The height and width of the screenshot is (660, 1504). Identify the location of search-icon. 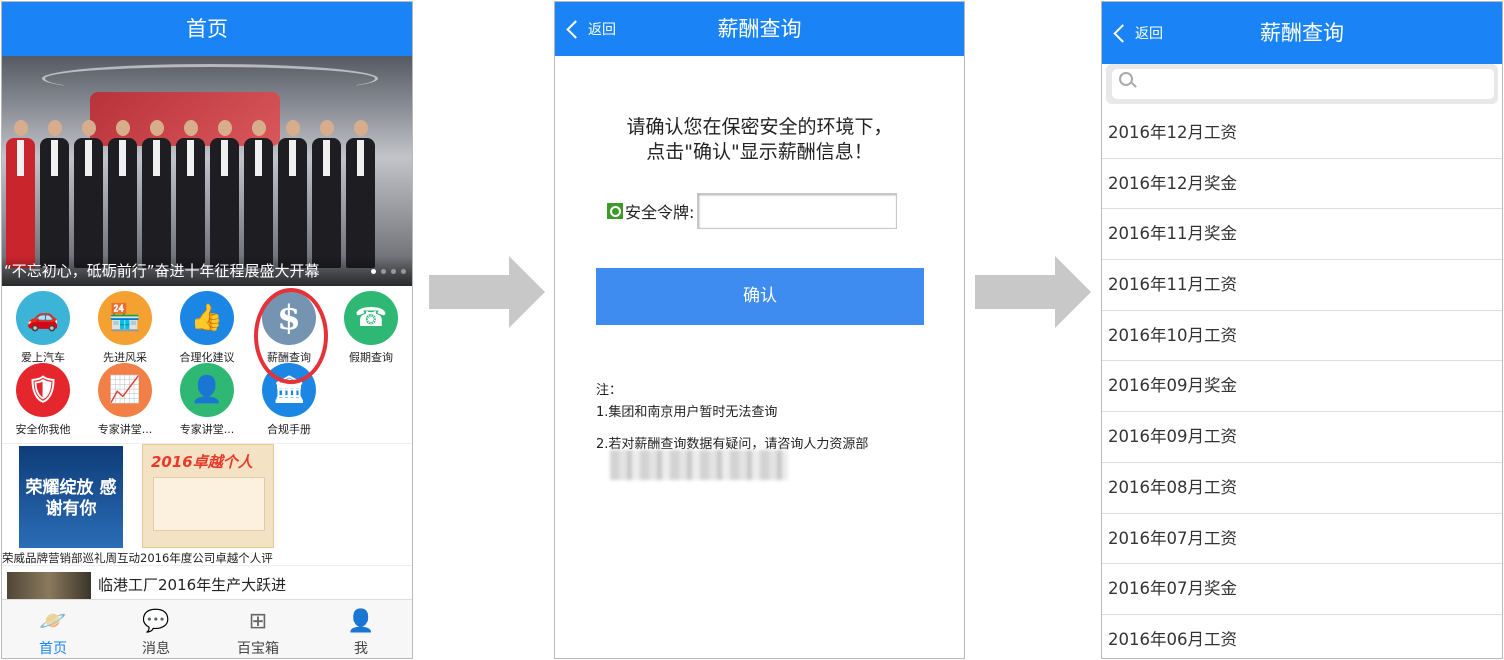
(1126, 79).